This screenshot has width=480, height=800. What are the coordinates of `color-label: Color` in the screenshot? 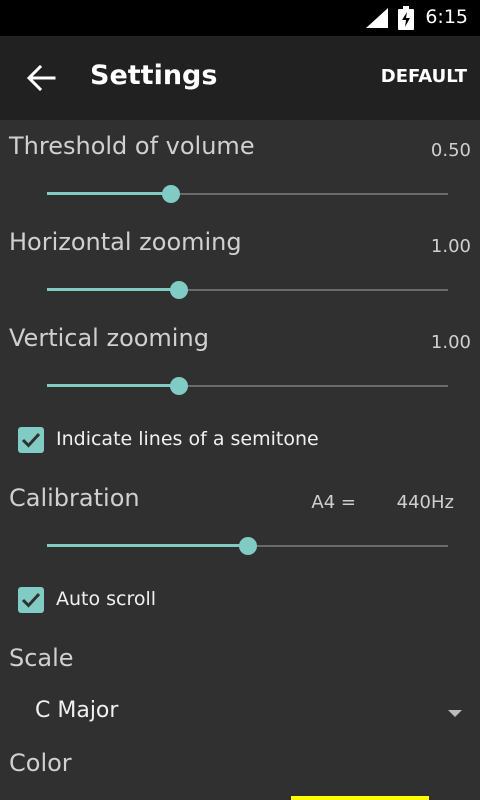 It's located at (40, 763).